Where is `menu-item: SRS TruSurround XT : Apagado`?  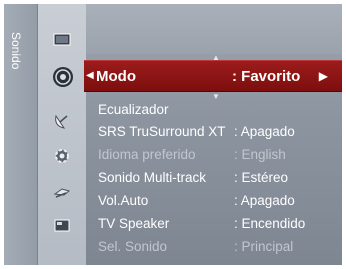 menu-item: SRS TruSurround XT : Apagado is located at coordinates (218, 134).